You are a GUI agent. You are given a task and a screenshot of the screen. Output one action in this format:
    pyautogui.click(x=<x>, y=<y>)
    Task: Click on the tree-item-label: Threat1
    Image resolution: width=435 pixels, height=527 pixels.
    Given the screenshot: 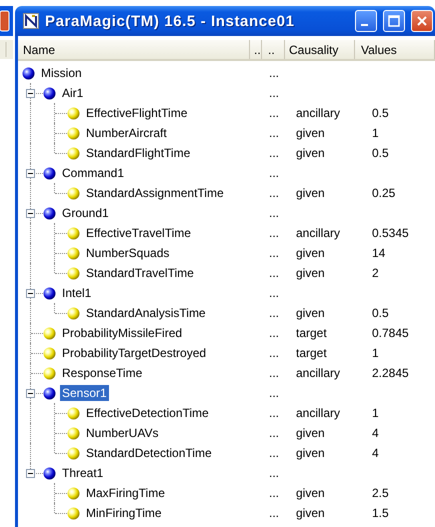 What is the action you would take?
    pyautogui.click(x=83, y=473)
    